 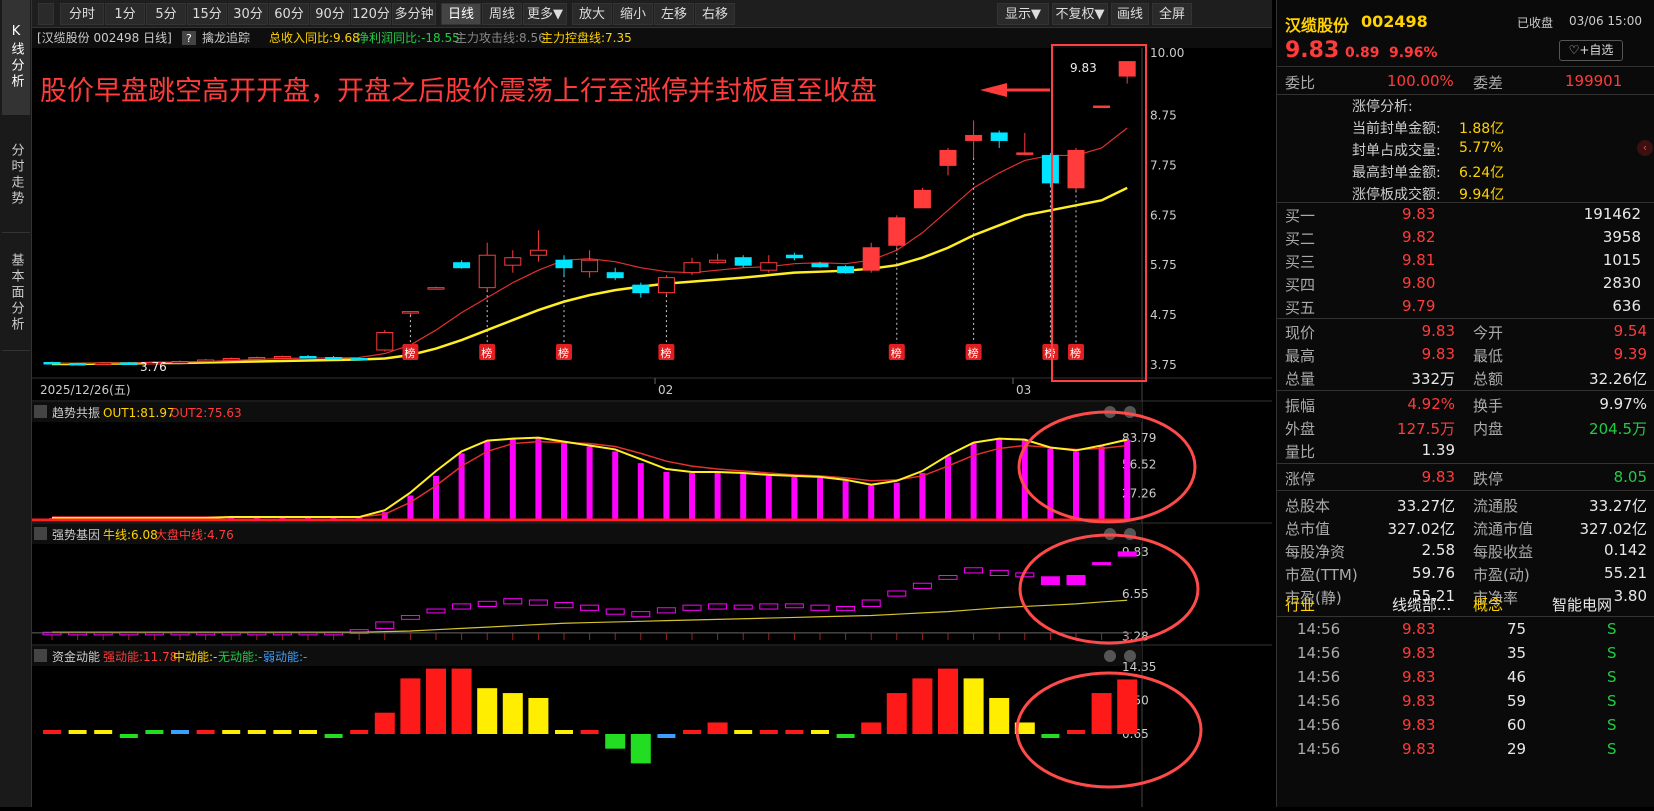 What do you see at coordinates (502, 14) in the screenshot?
I see `toolbar-btn-10: 周线` at bounding box center [502, 14].